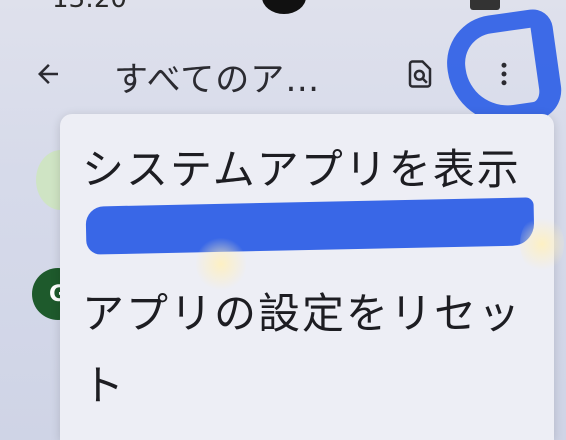 The width and height of the screenshot is (566, 440). What do you see at coordinates (310, 226) in the screenshot?
I see `marker-strike` at bounding box center [310, 226].